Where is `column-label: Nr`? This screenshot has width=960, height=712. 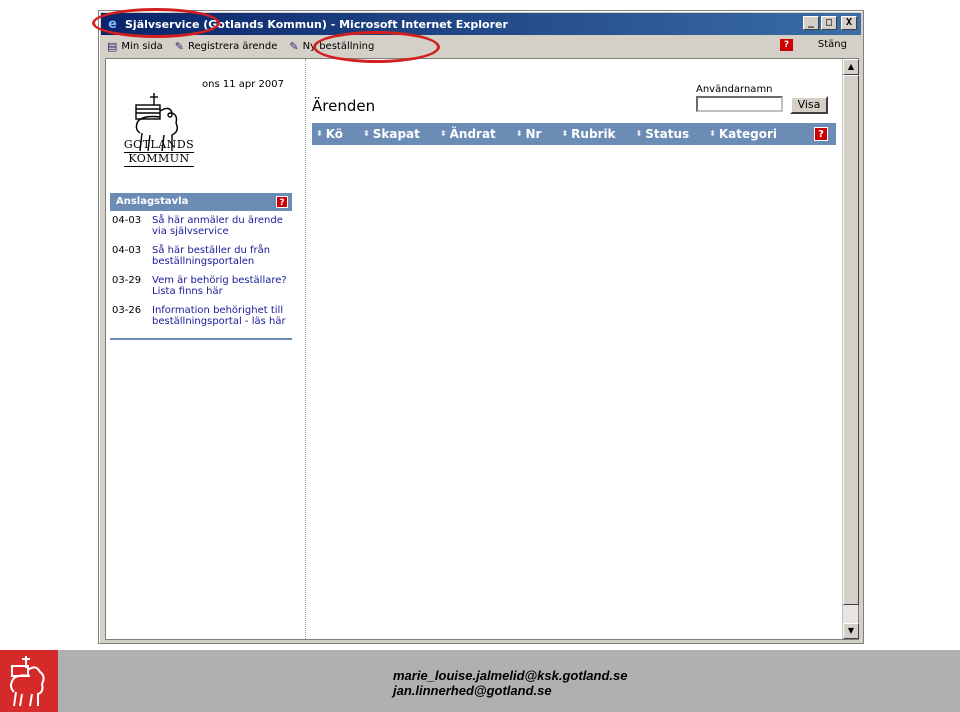
column-label: Nr is located at coordinates (533, 134).